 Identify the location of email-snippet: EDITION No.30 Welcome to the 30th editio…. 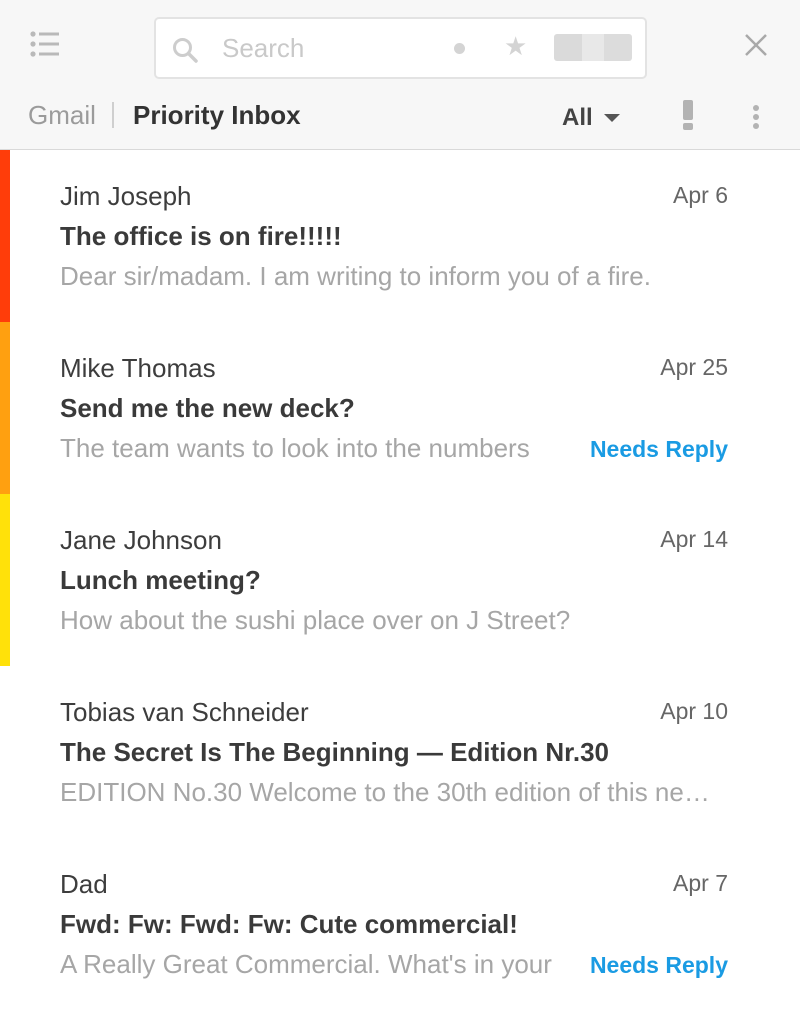
(394, 792).